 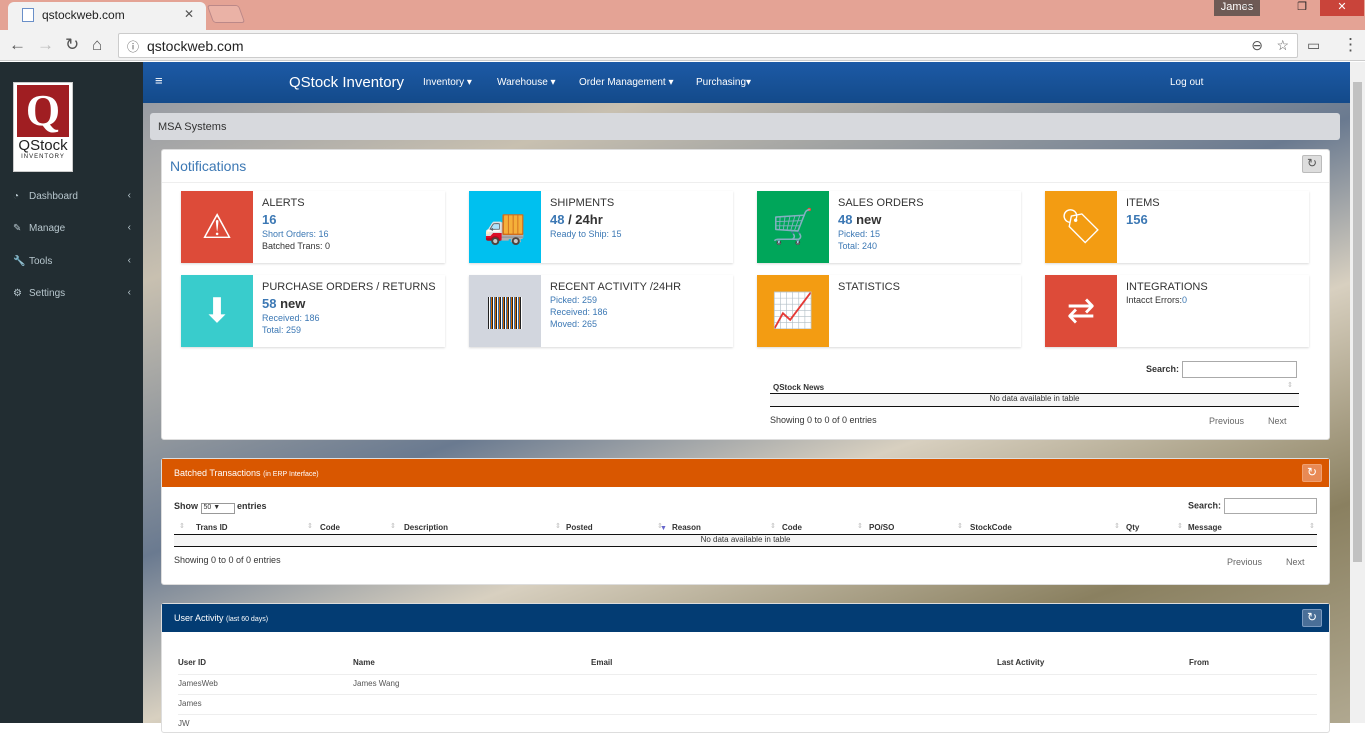 I want to click on url-input: ⓘ qstockweb.com ⊖ ☆, so click(x=708, y=45).